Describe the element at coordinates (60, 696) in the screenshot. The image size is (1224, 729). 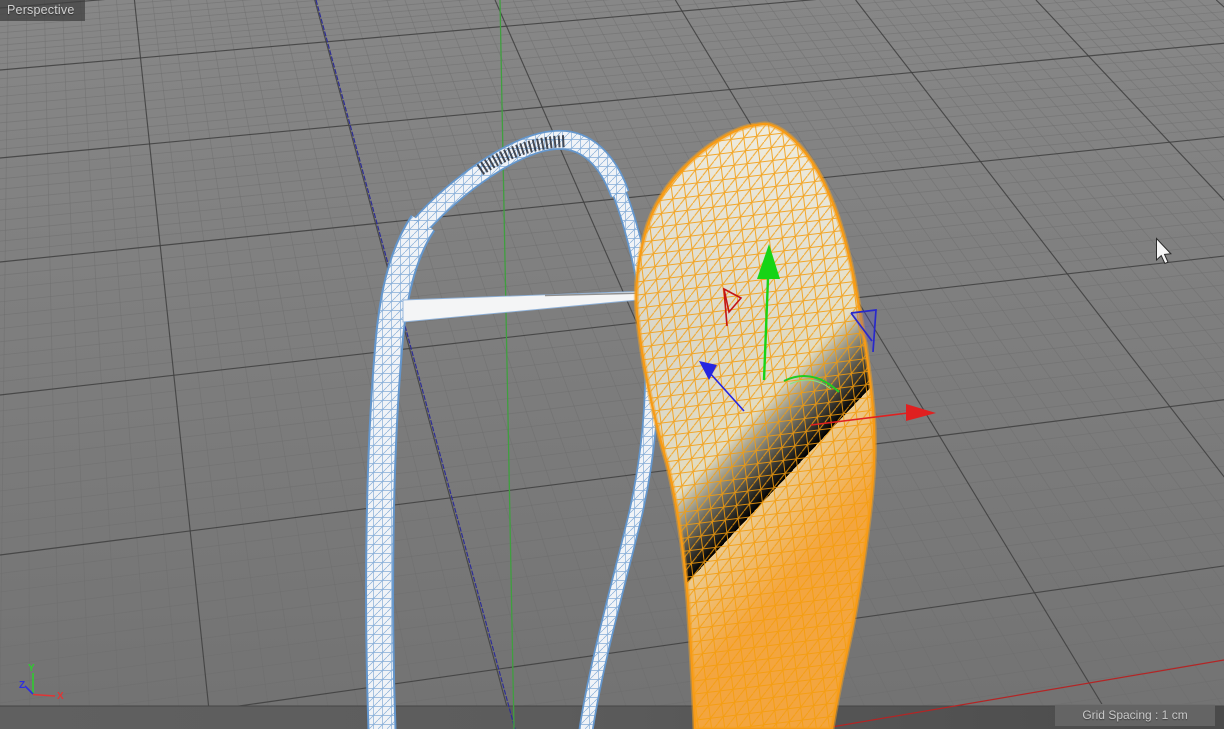
I see `x-axis-label: X` at that location.